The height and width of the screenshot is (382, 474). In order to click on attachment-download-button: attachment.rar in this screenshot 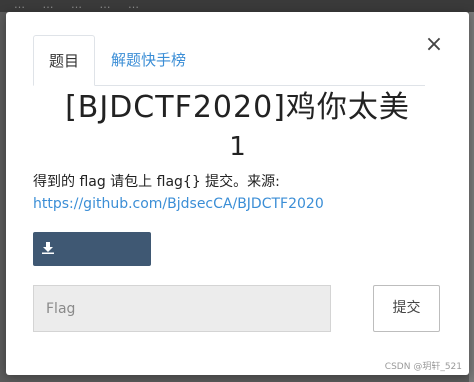, I will do `click(92, 261)`.